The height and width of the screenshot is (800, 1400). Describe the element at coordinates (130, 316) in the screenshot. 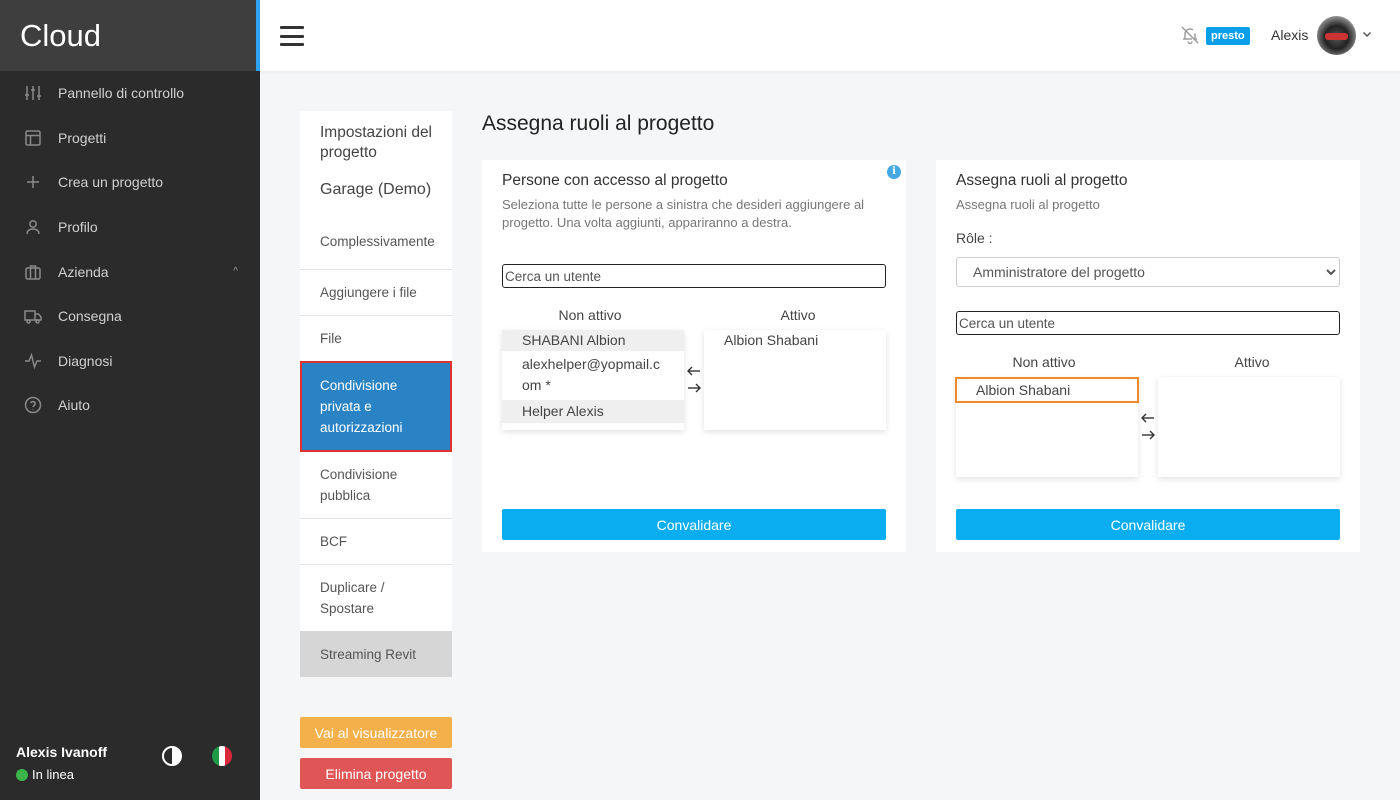

I see `sidebar-item-delivery: Consegna` at that location.